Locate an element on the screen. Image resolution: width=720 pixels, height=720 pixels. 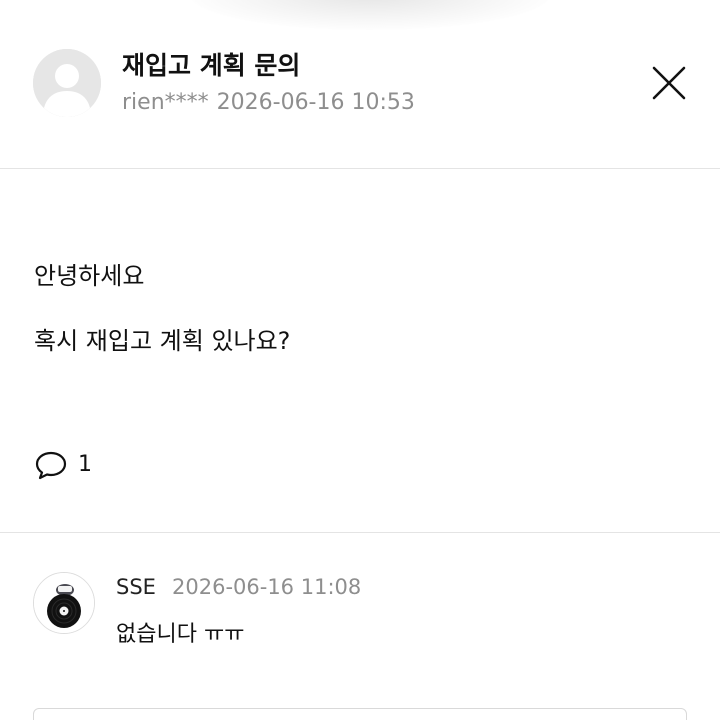
default-user-avatar-icon is located at coordinates (67, 83).